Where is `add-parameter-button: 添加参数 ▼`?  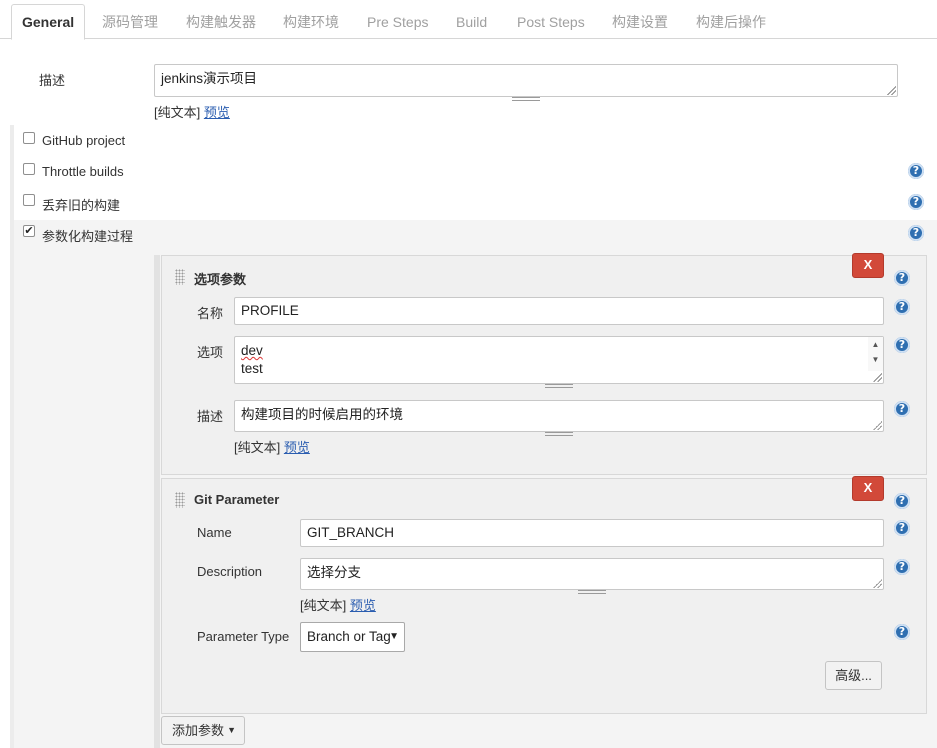 add-parameter-button: 添加参数 ▼ is located at coordinates (203, 730).